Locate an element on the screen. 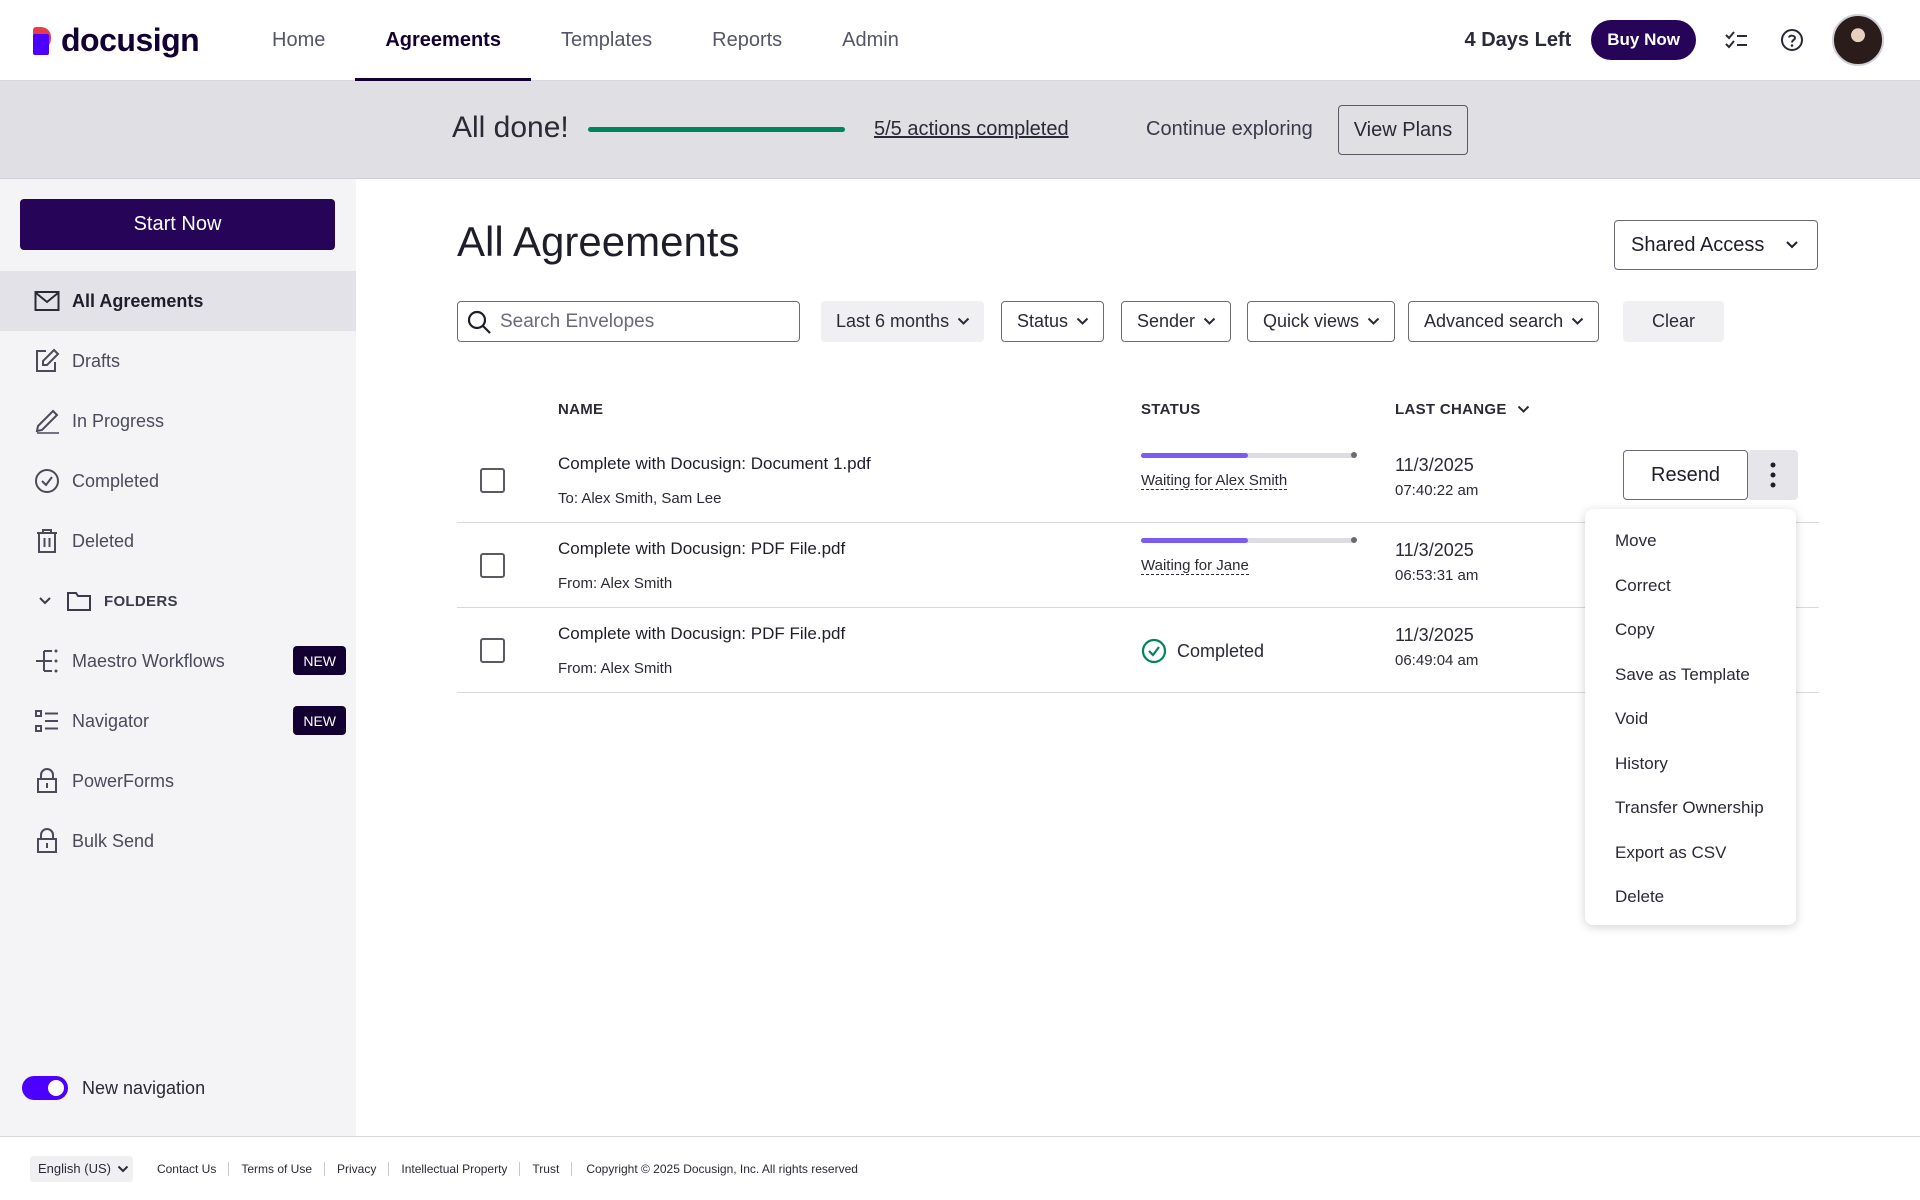  footer-link-privacy: Privacy is located at coordinates (357, 1168).